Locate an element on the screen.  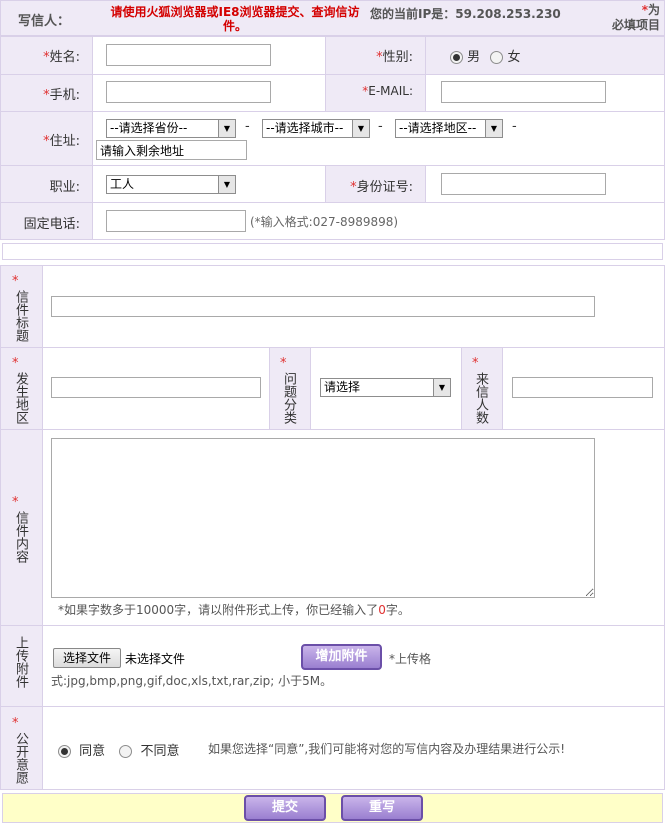
job-label: 职业: is located at coordinates (64, 187).